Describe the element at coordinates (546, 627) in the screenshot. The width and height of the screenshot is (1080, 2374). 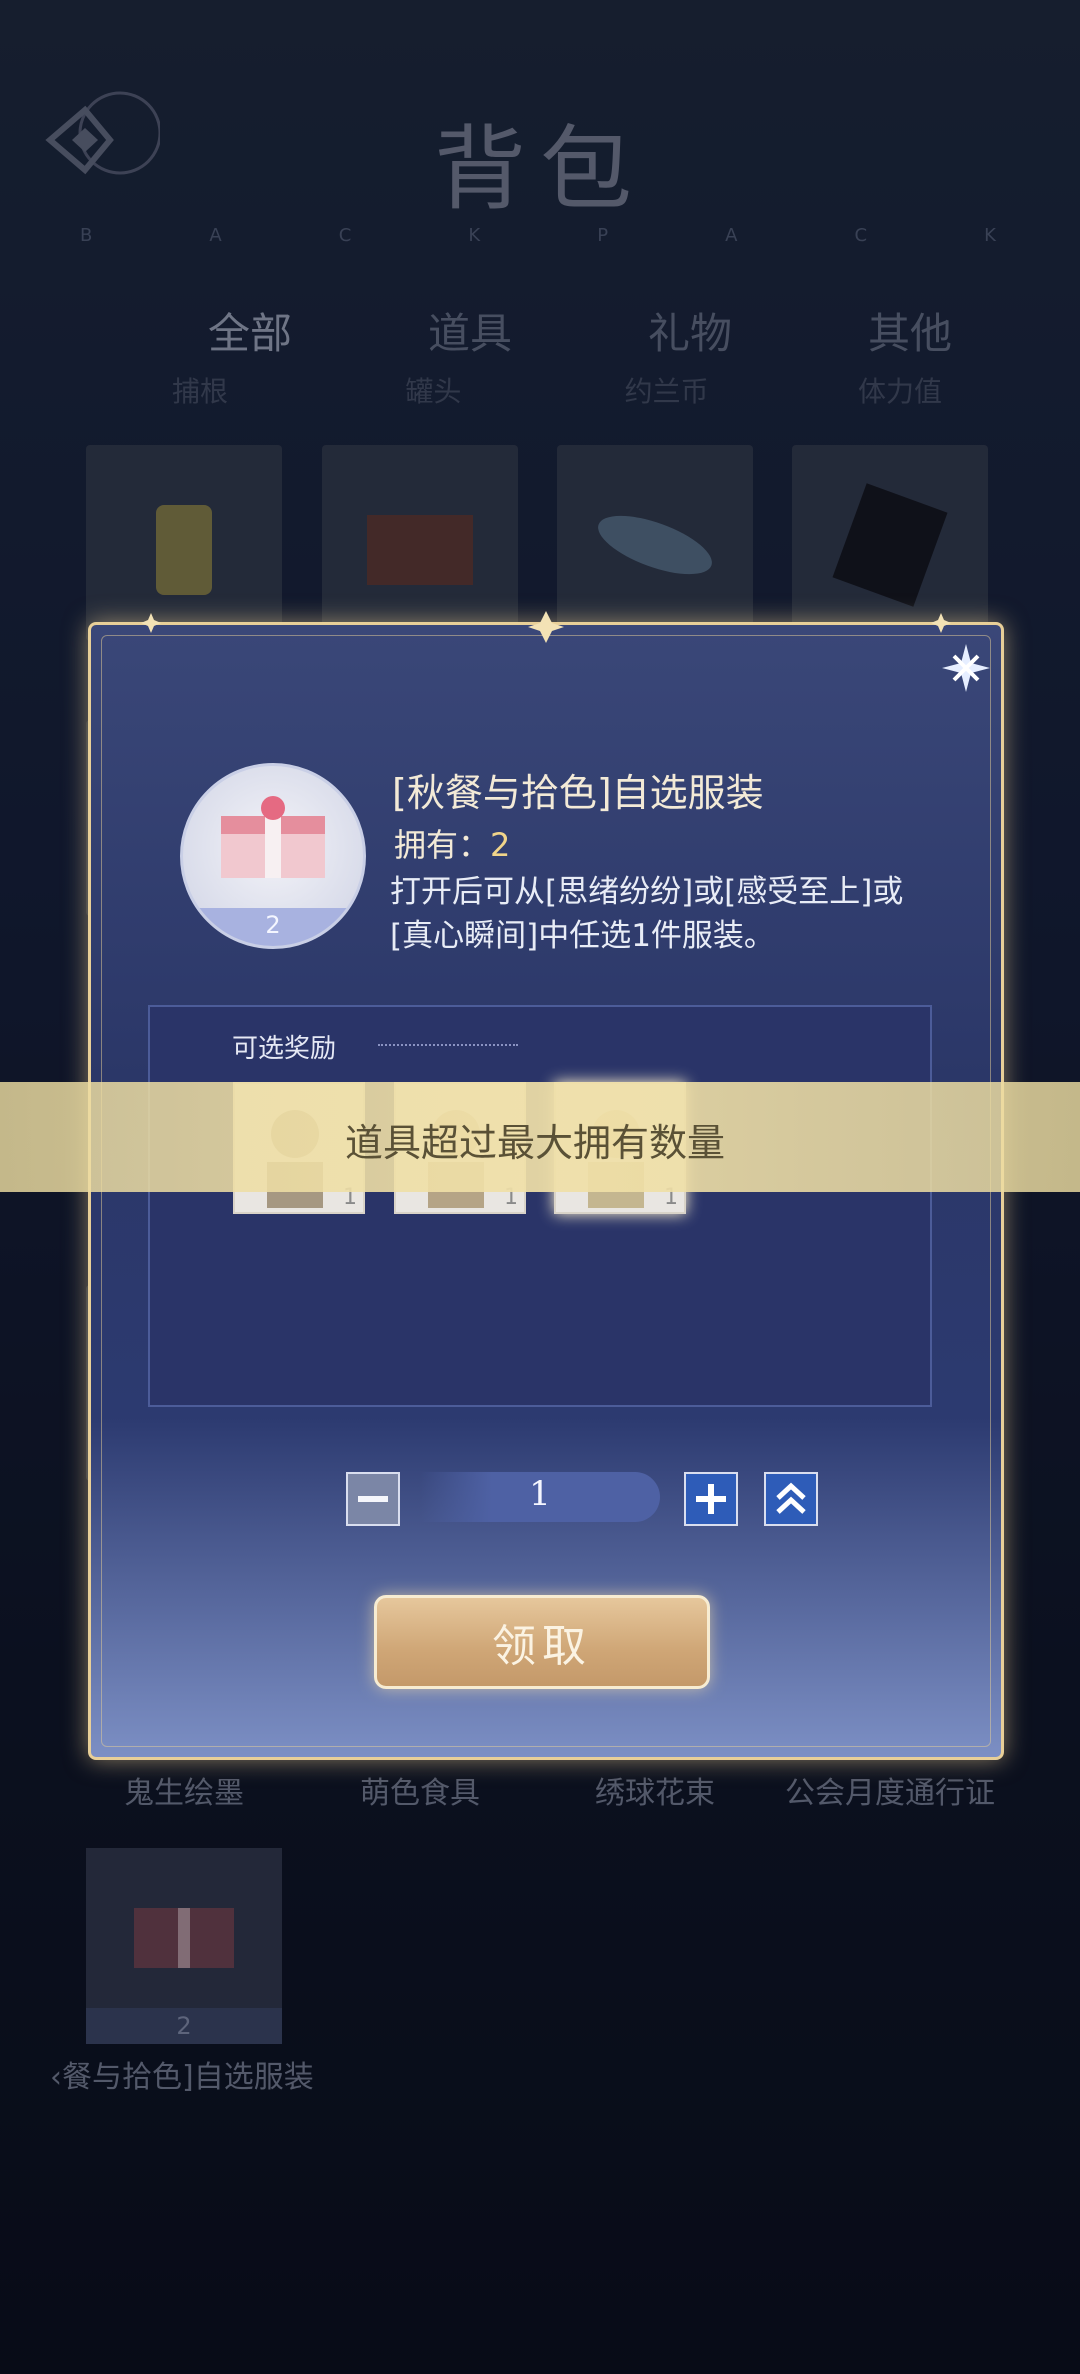
I see `decorative-stars` at that location.